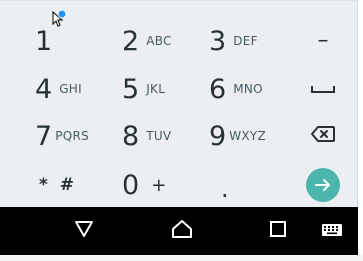  I want to click on key-digit: 6, so click(218, 89).